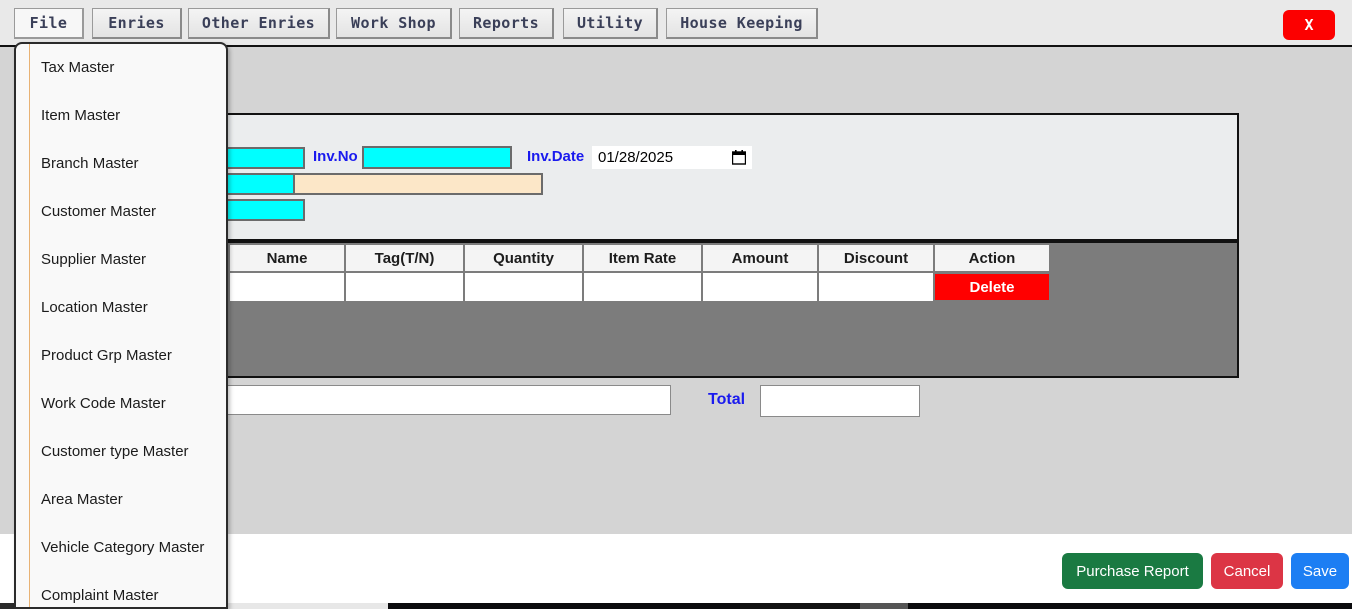 The height and width of the screenshot is (609, 1352). What do you see at coordinates (1132, 571) in the screenshot?
I see `purchase-report-button: Purchase Report` at bounding box center [1132, 571].